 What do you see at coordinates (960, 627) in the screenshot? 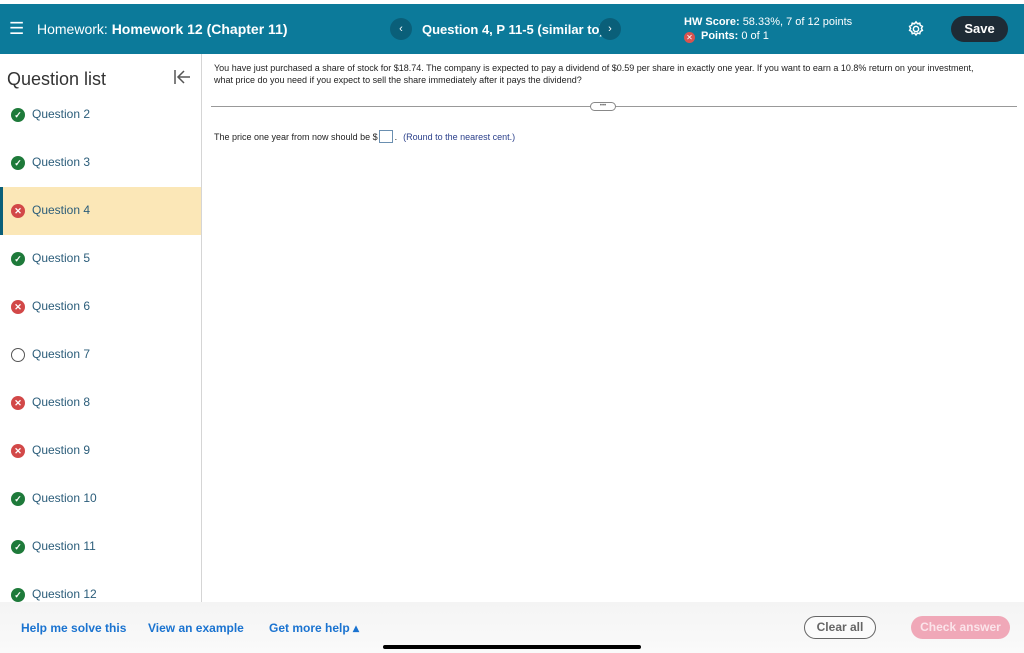
I see `check-answer-button: Check answer` at bounding box center [960, 627].